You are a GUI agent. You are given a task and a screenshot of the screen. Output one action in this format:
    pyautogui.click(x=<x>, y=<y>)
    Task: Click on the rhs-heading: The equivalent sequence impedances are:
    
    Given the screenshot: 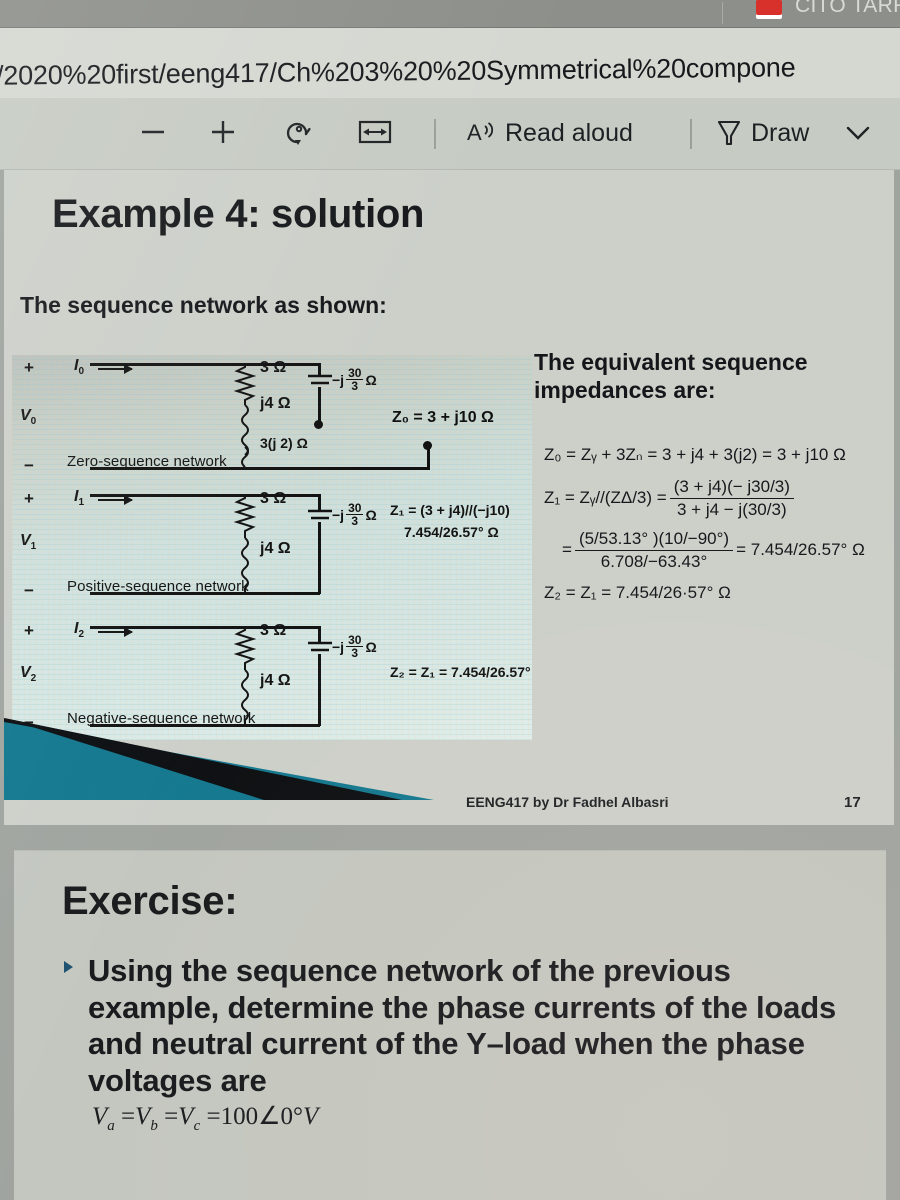 What is the action you would take?
    pyautogui.click(x=671, y=376)
    